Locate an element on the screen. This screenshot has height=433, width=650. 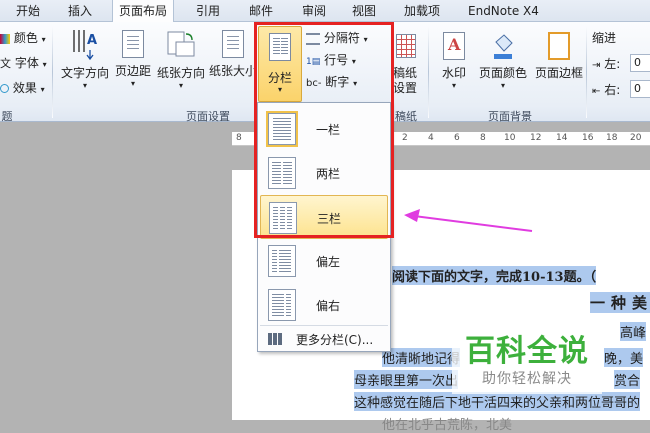
draft-paper-icon is located at coordinates (406, 46).